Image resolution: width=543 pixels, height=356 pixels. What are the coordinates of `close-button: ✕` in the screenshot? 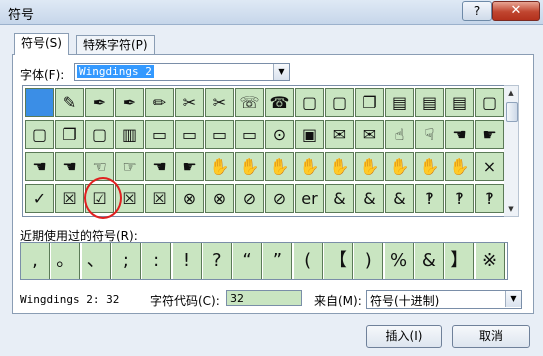 It's located at (516, 11).